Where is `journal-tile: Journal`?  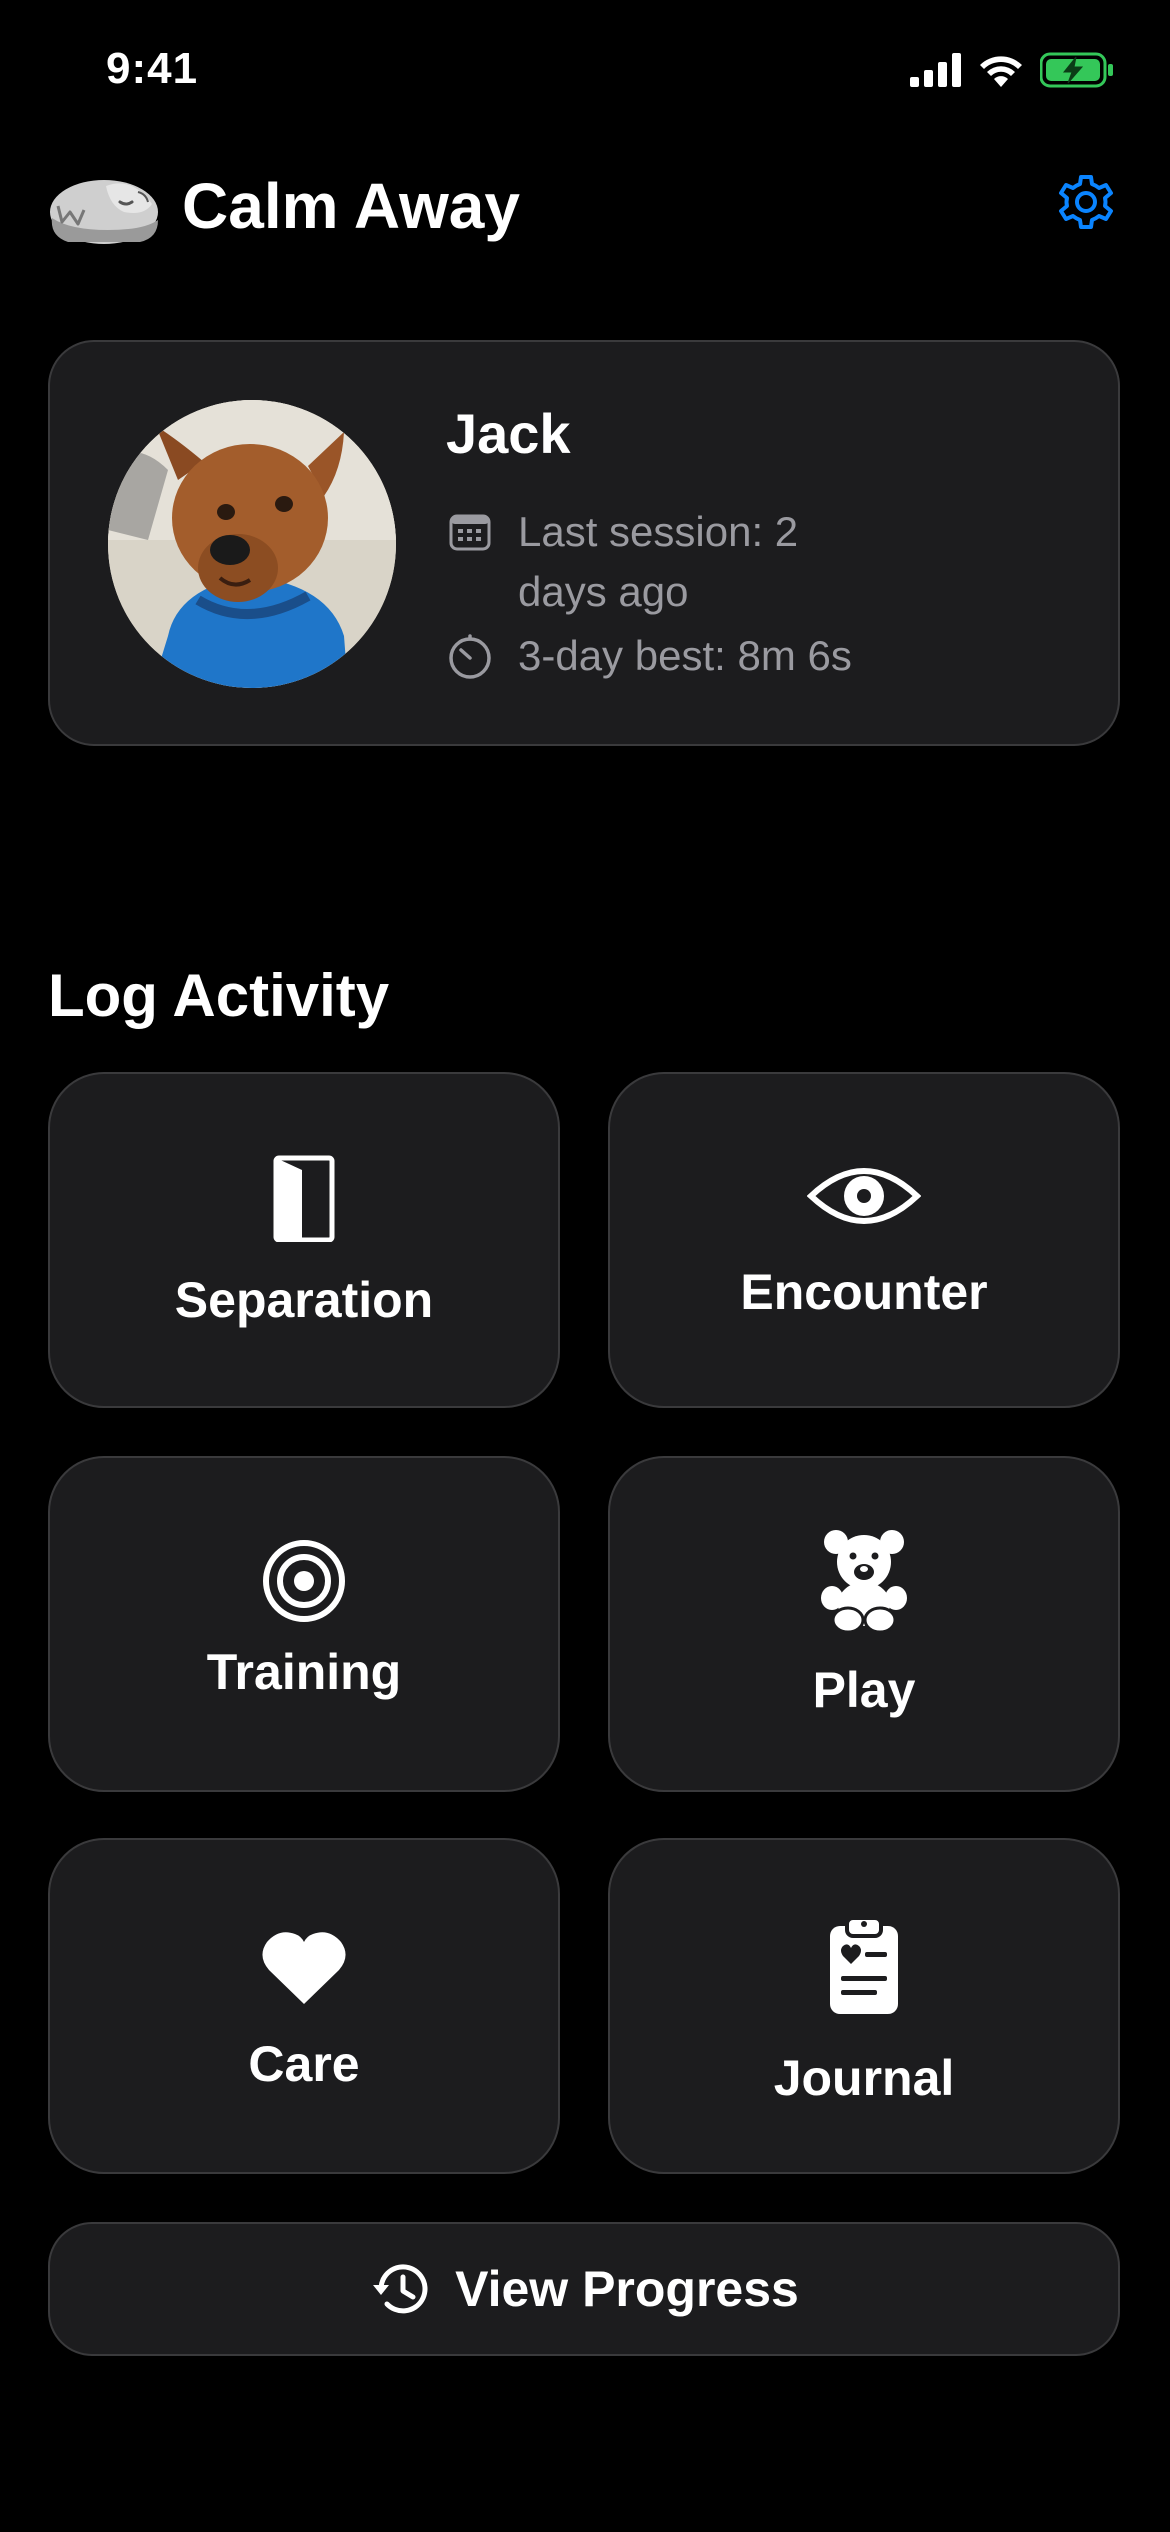 journal-tile: Journal is located at coordinates (864, 2006).